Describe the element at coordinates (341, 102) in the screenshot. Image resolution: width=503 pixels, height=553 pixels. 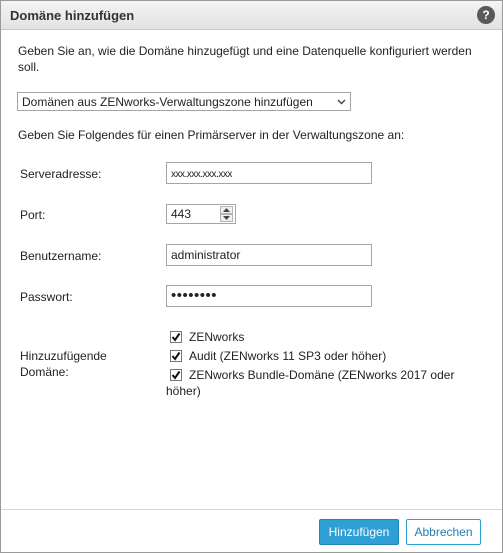
I see `chevron-down-icon` at that location.